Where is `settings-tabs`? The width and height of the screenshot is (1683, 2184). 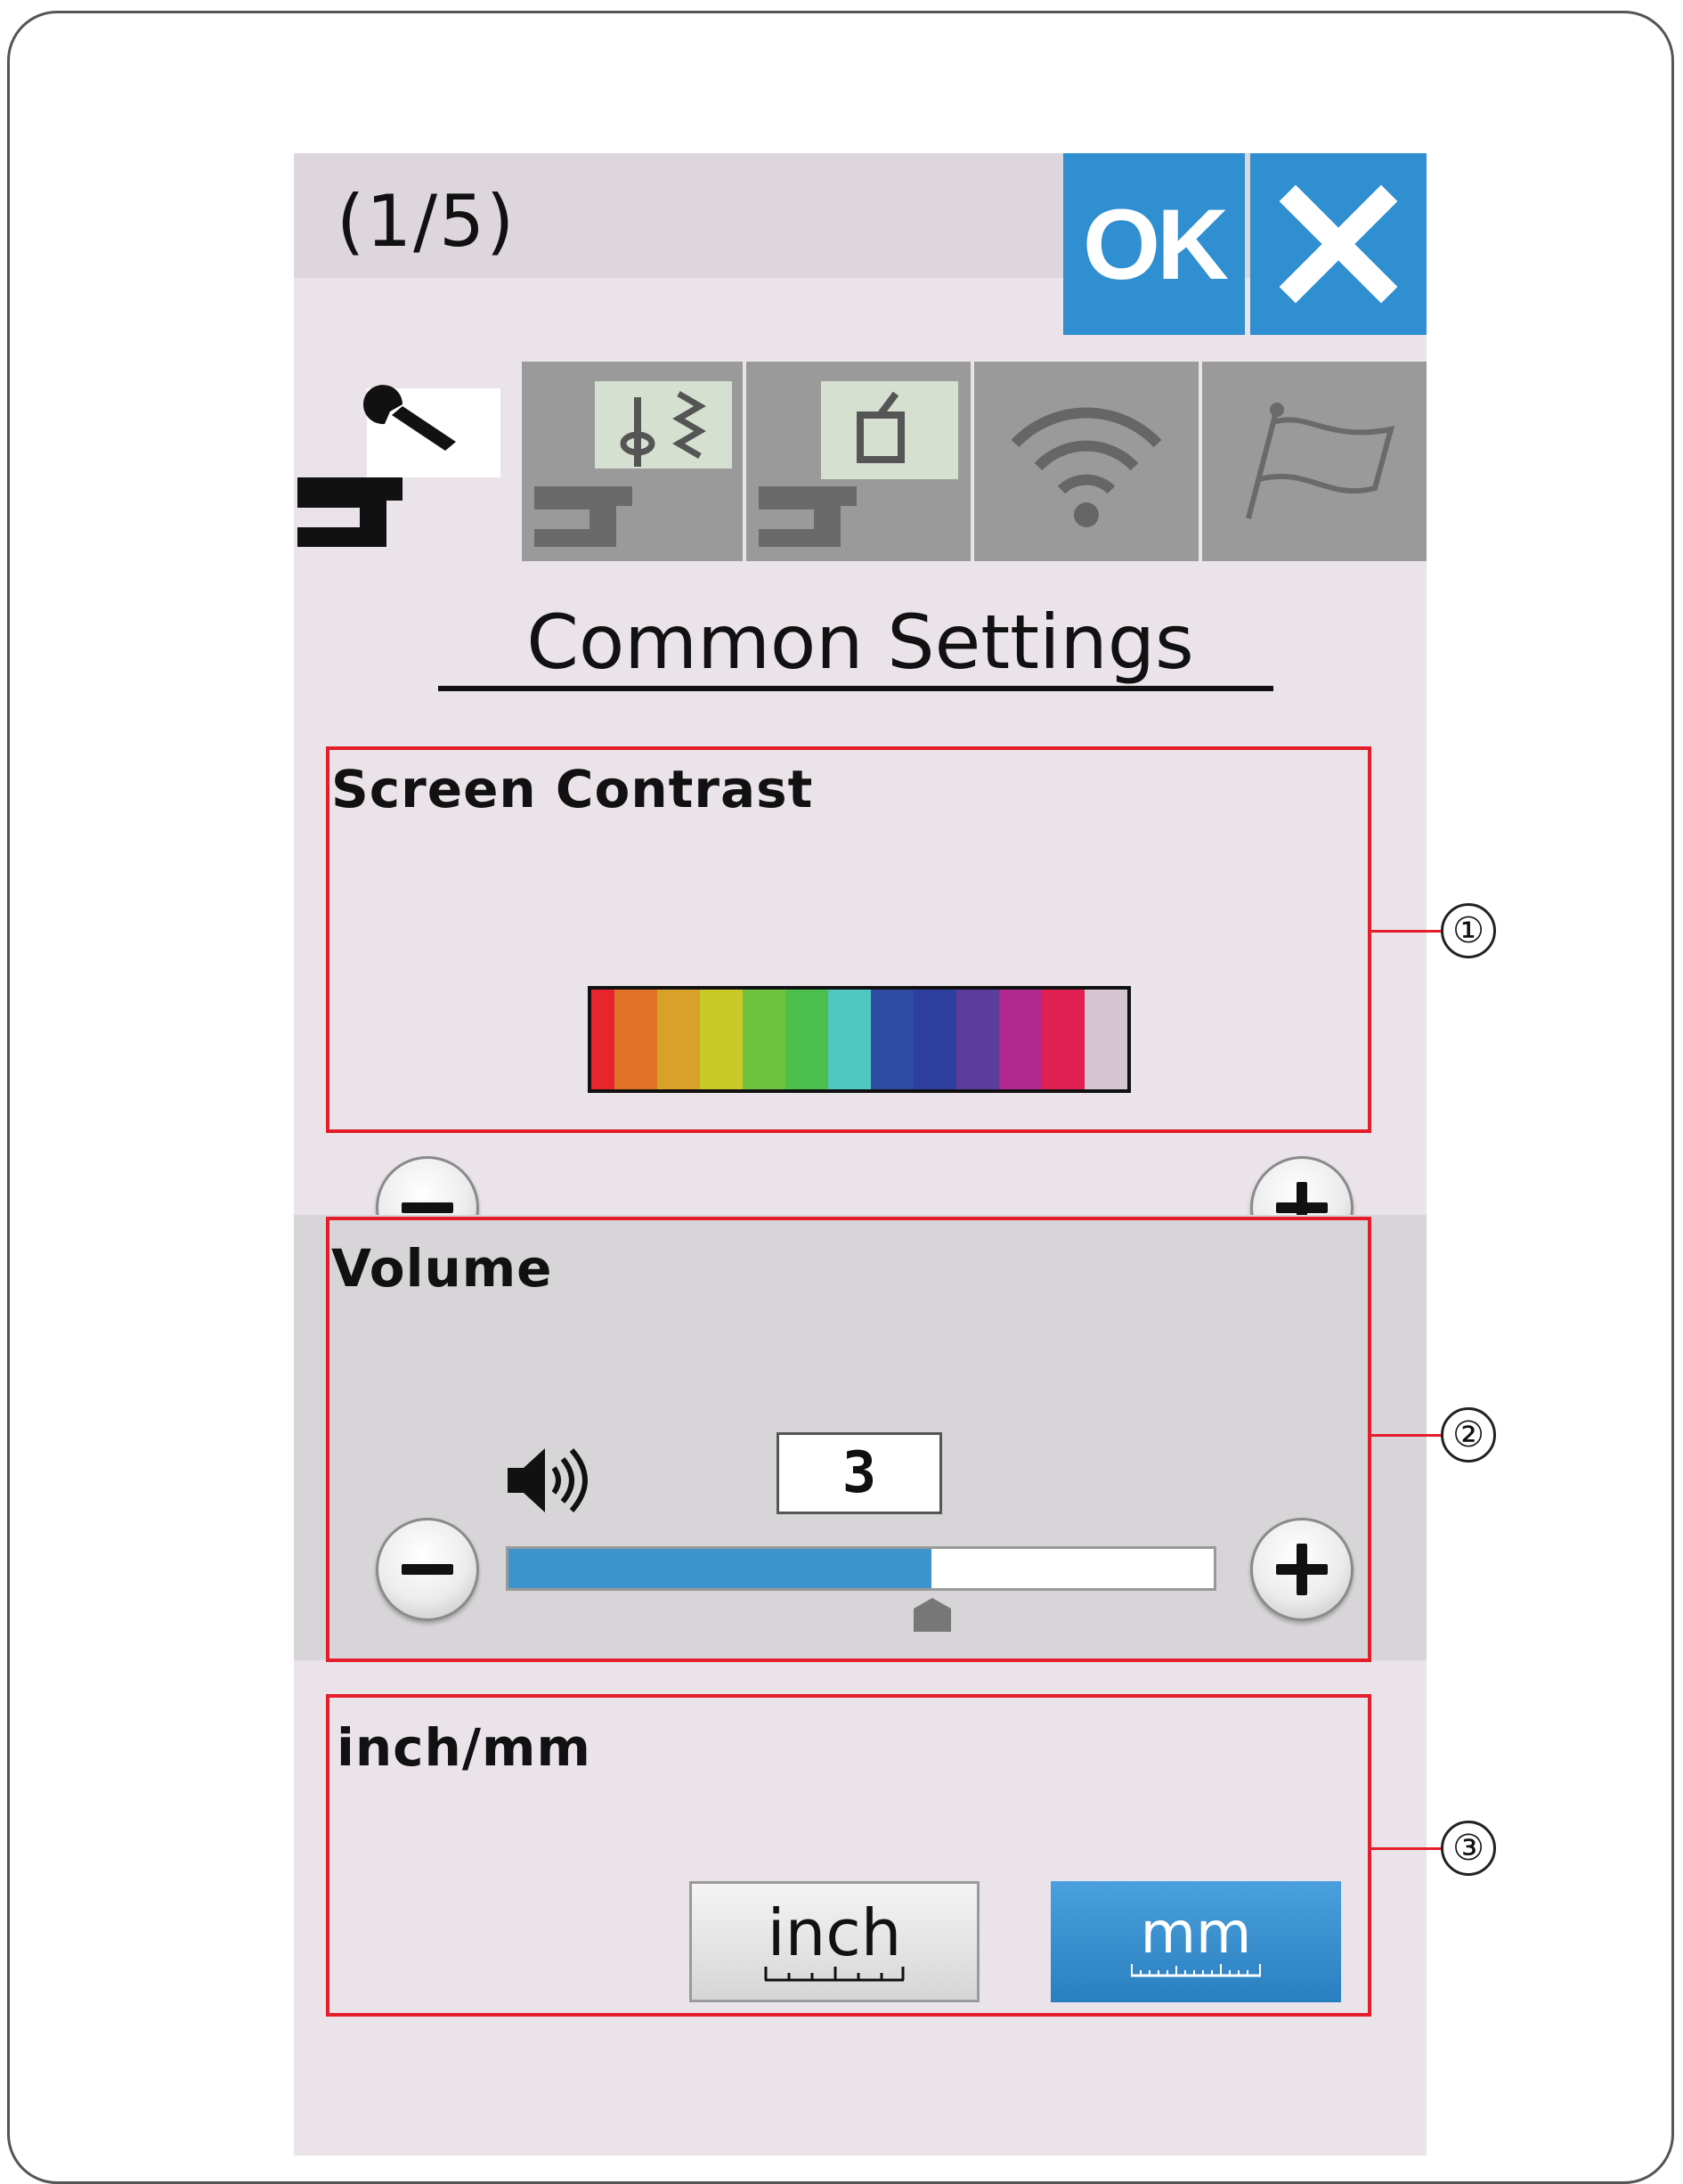 settings-tabs is located at coordinates (860, 461).